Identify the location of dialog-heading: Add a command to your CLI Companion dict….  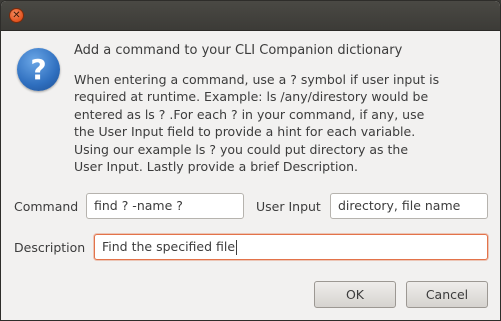
(238, 50).